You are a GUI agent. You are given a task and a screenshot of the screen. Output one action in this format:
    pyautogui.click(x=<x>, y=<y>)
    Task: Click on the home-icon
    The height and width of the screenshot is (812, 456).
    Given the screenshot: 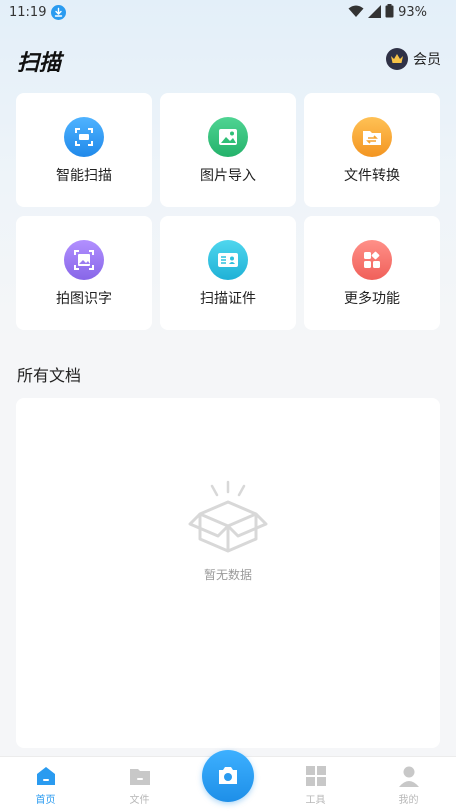 What is the action you would take?
    pyautogui.click(x=46, y=776)
    